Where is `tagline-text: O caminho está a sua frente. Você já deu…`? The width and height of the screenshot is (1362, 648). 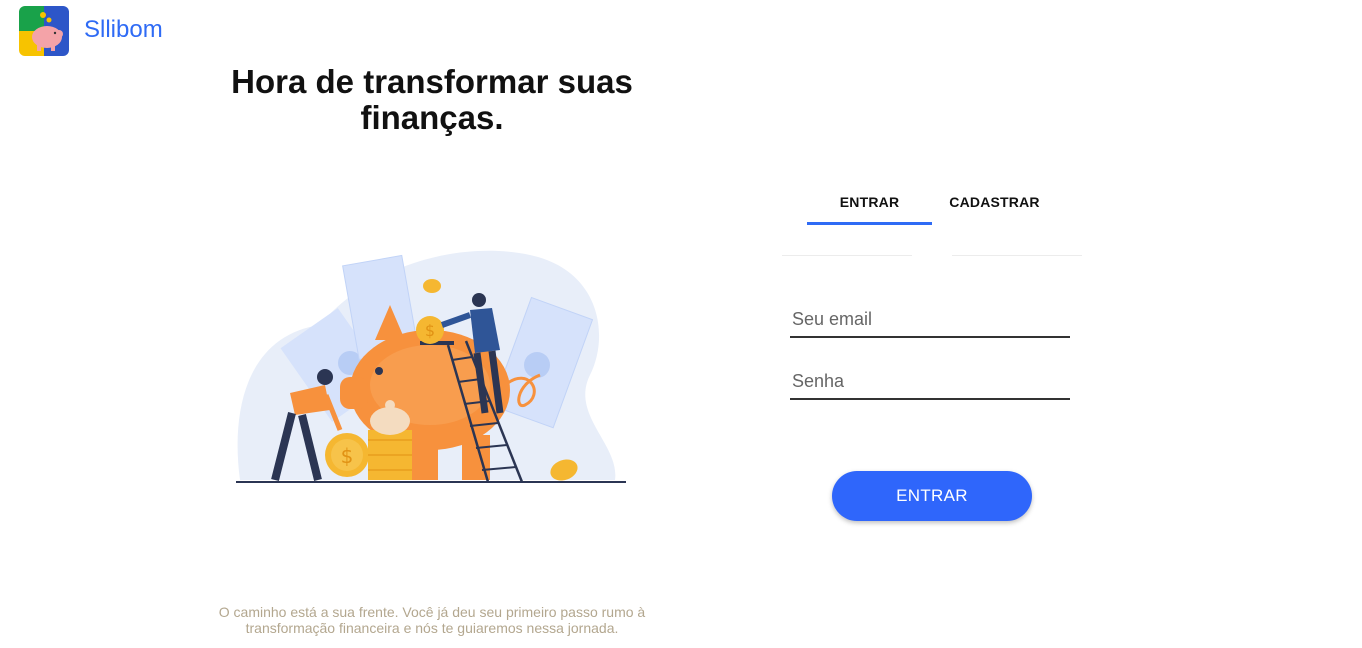 tagline-text: O caminho está a sua frente. Você já deu… is located at coordinates (432, 620).